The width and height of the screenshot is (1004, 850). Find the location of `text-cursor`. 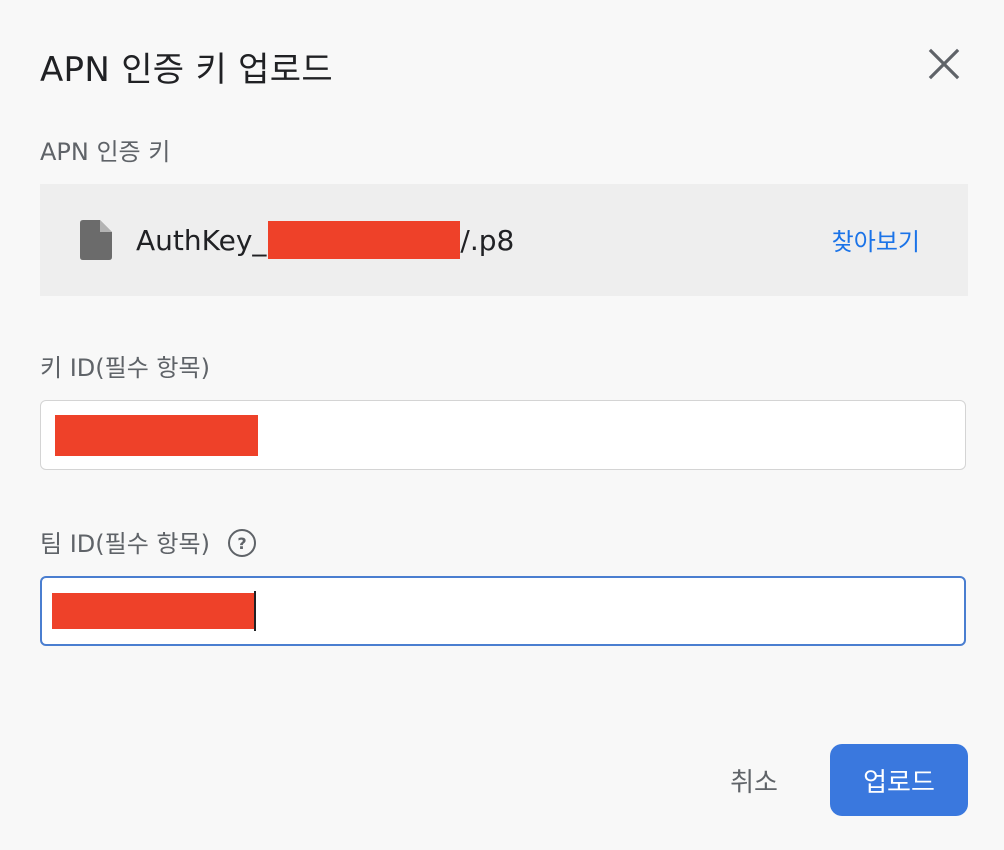

text-cursor is located at coordinates (255, 611).